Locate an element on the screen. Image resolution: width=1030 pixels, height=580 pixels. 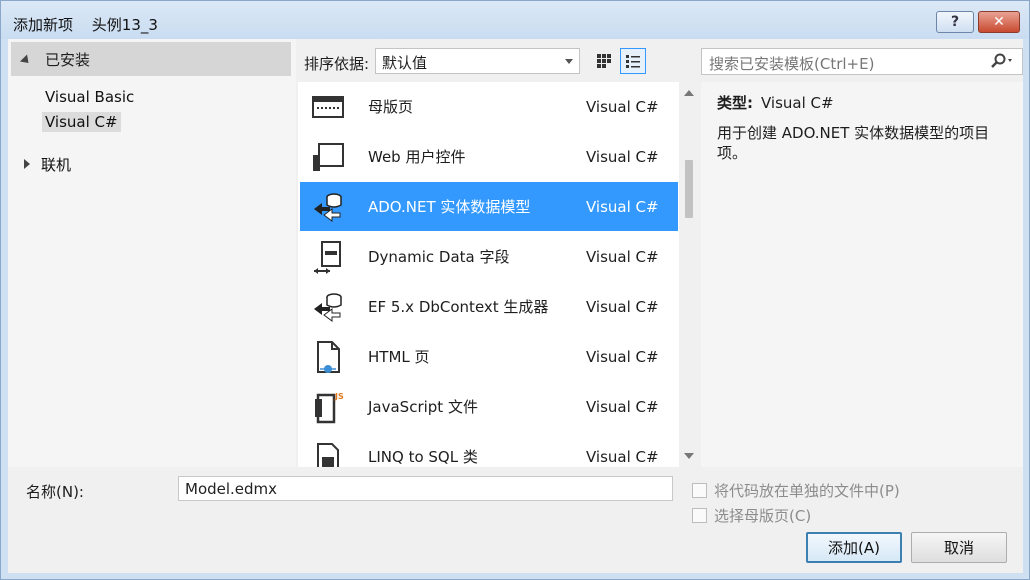
template-name: ADO.NET 实体数据模型 is located at coordinates (449, 207).